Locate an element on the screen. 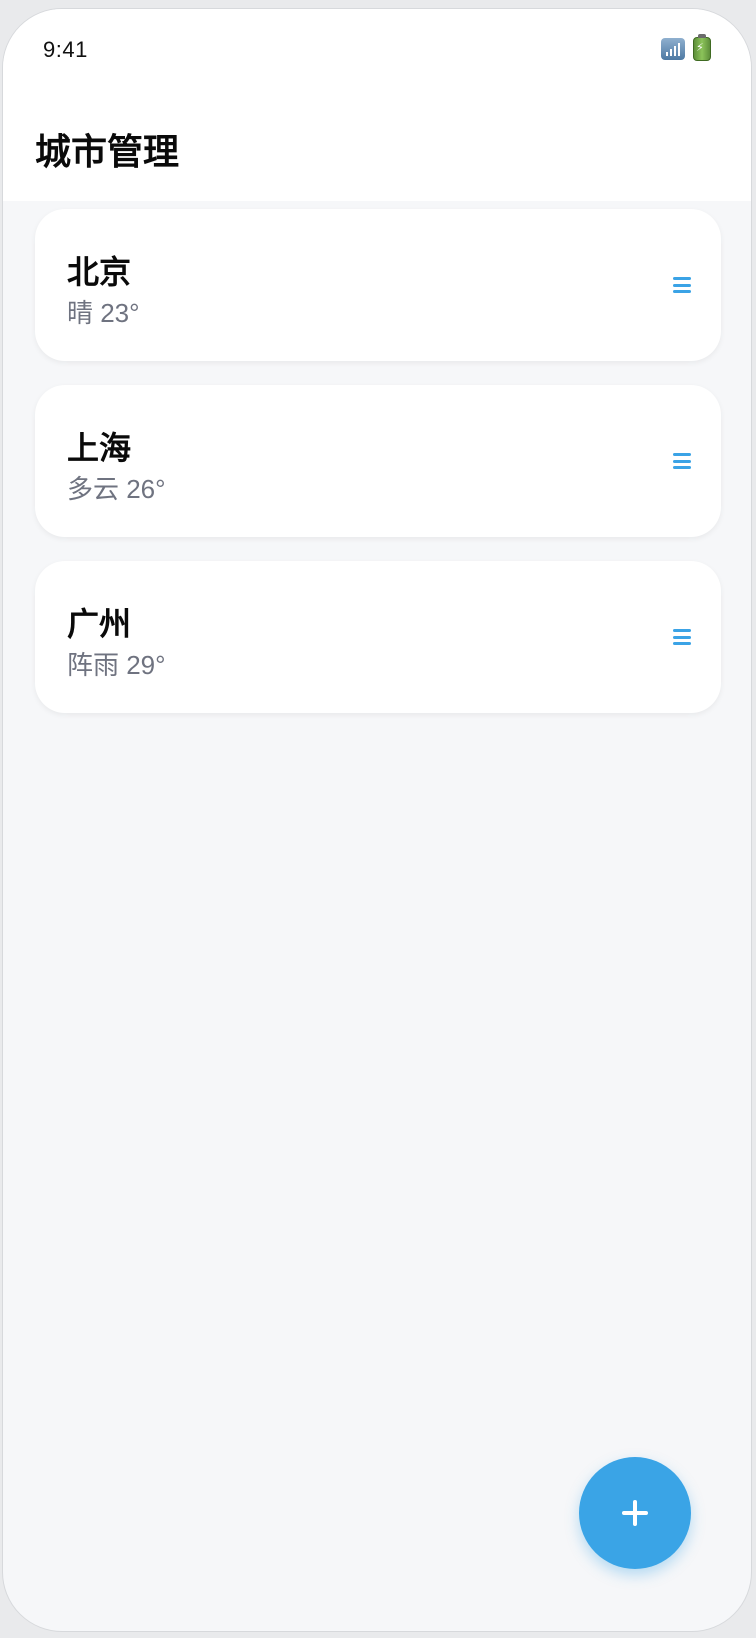 This screenshot has width=756, height=1638. status-bar: 9:41 is located at coordinates (377, 49).